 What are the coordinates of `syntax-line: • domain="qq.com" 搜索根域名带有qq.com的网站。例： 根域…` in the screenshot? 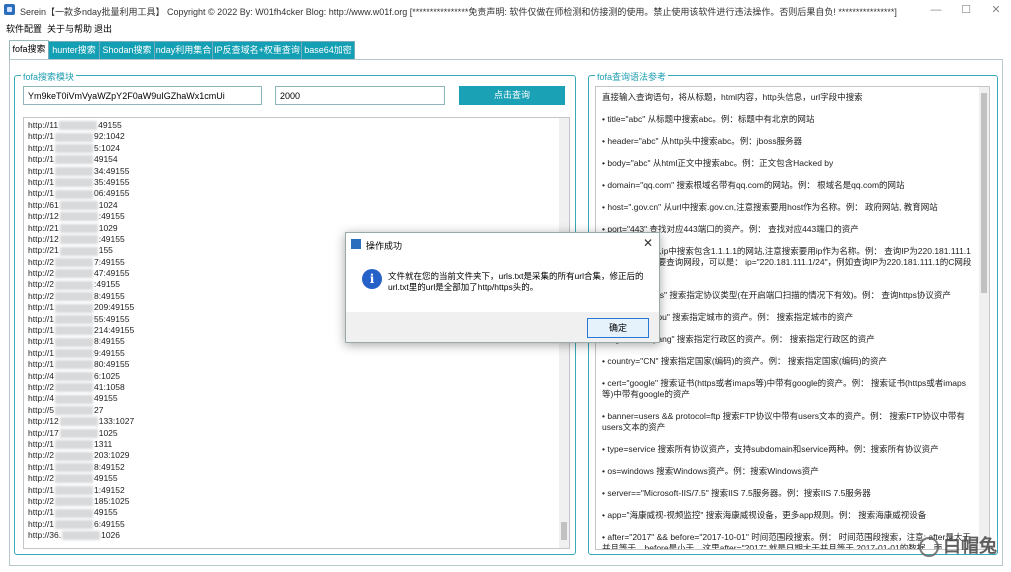 It's located at (753, 185).